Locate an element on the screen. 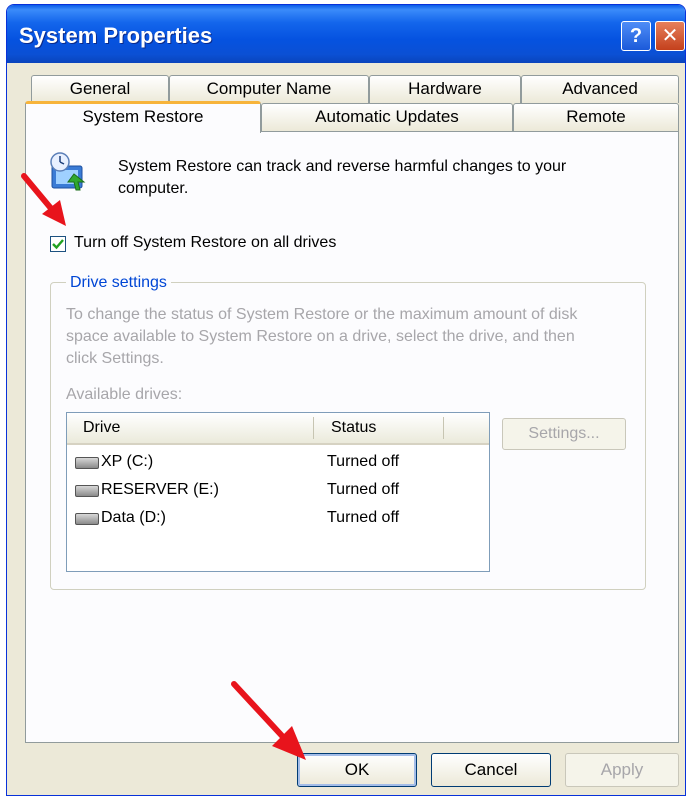 Image resolution: width=686 pixels, height=796 pixels. apply-button: Apply is located at coordinates (622, 770).